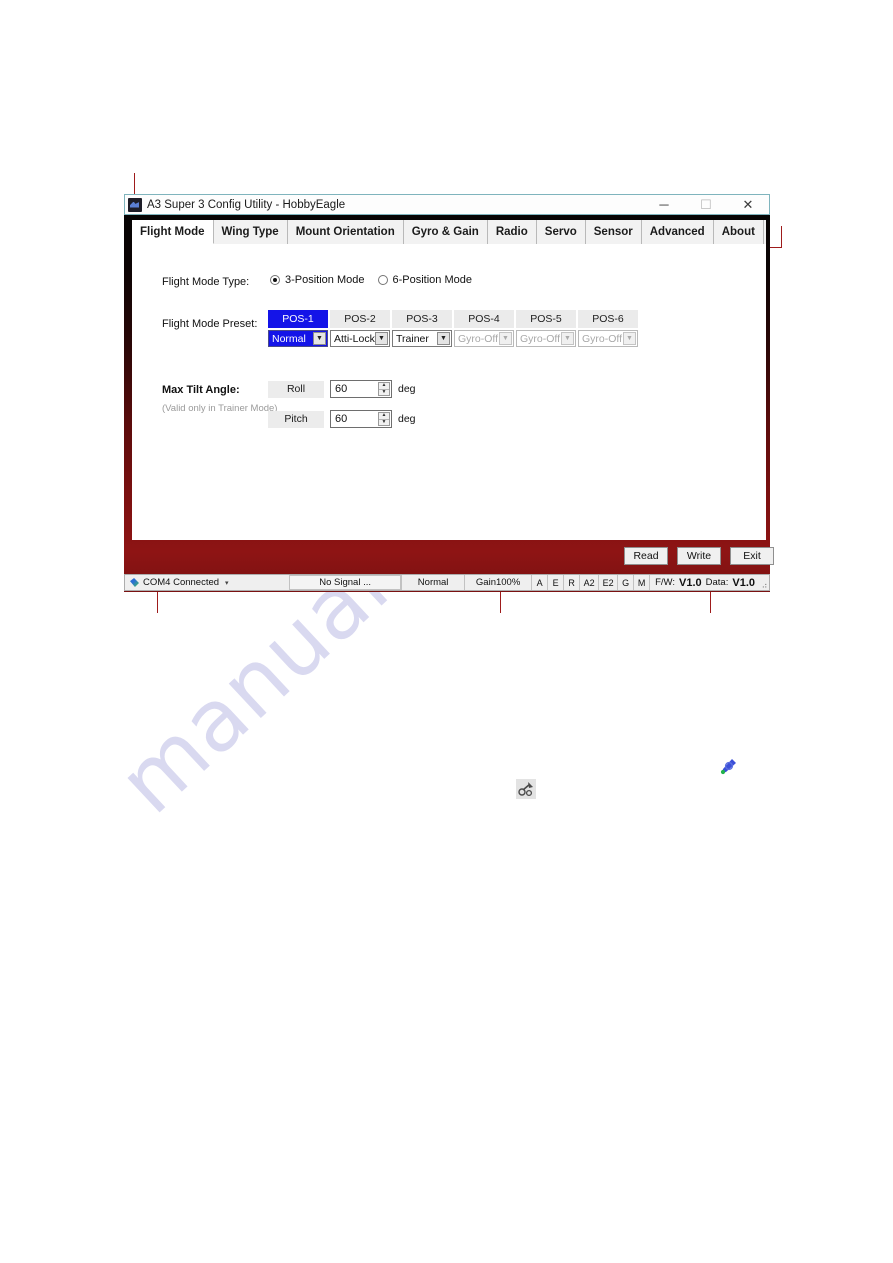 The width and height of the screenshot is (893, 1263). Describe the element at coordinates (677, 232) in the screenshot. I see `tab-advanced: Advanced` at that location.